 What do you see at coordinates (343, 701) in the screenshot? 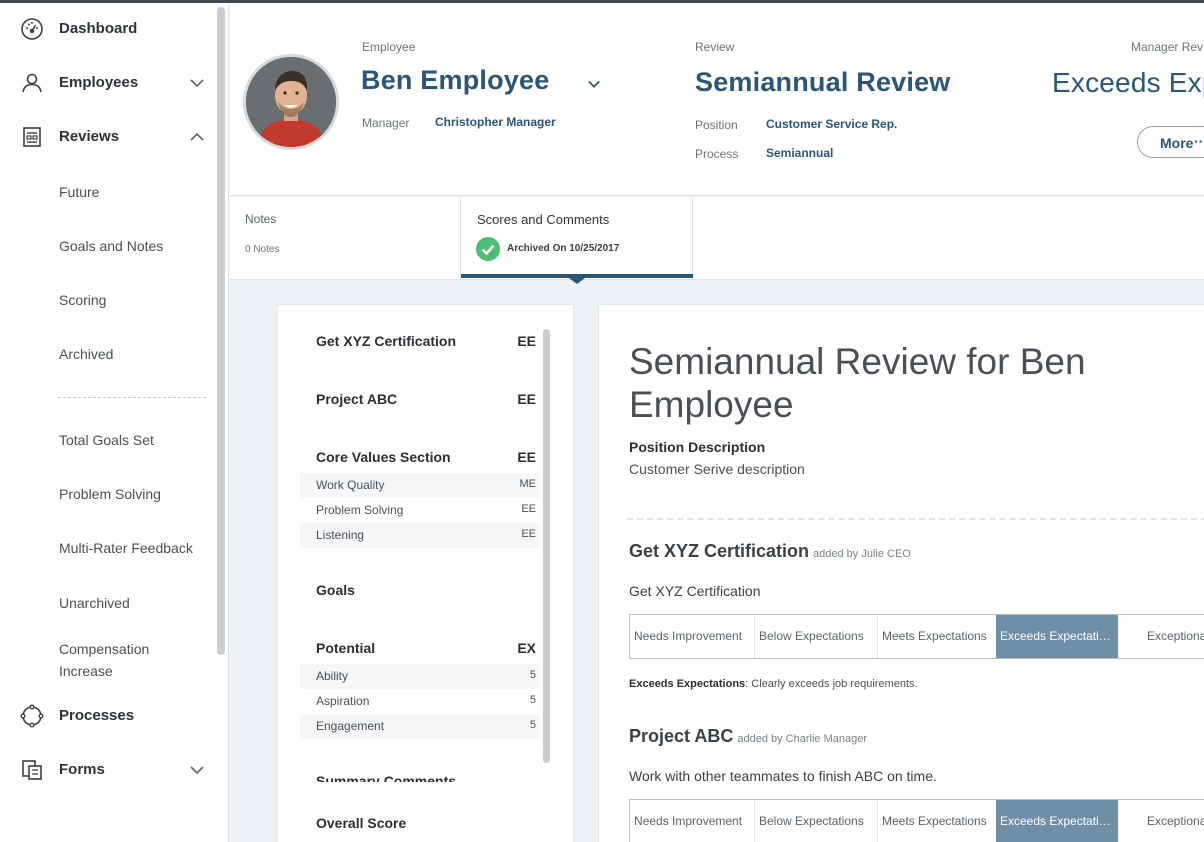
I see `score-row-name: Aspiration` at bounding box center [343, 701].